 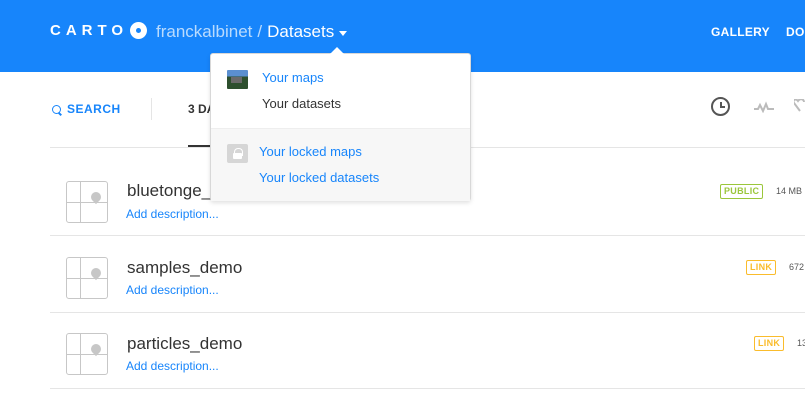 What do you see at coordinates (340, 91) in the screenshot?
I see `dropdown-section-unlocked` at bounding box center [340, 91].